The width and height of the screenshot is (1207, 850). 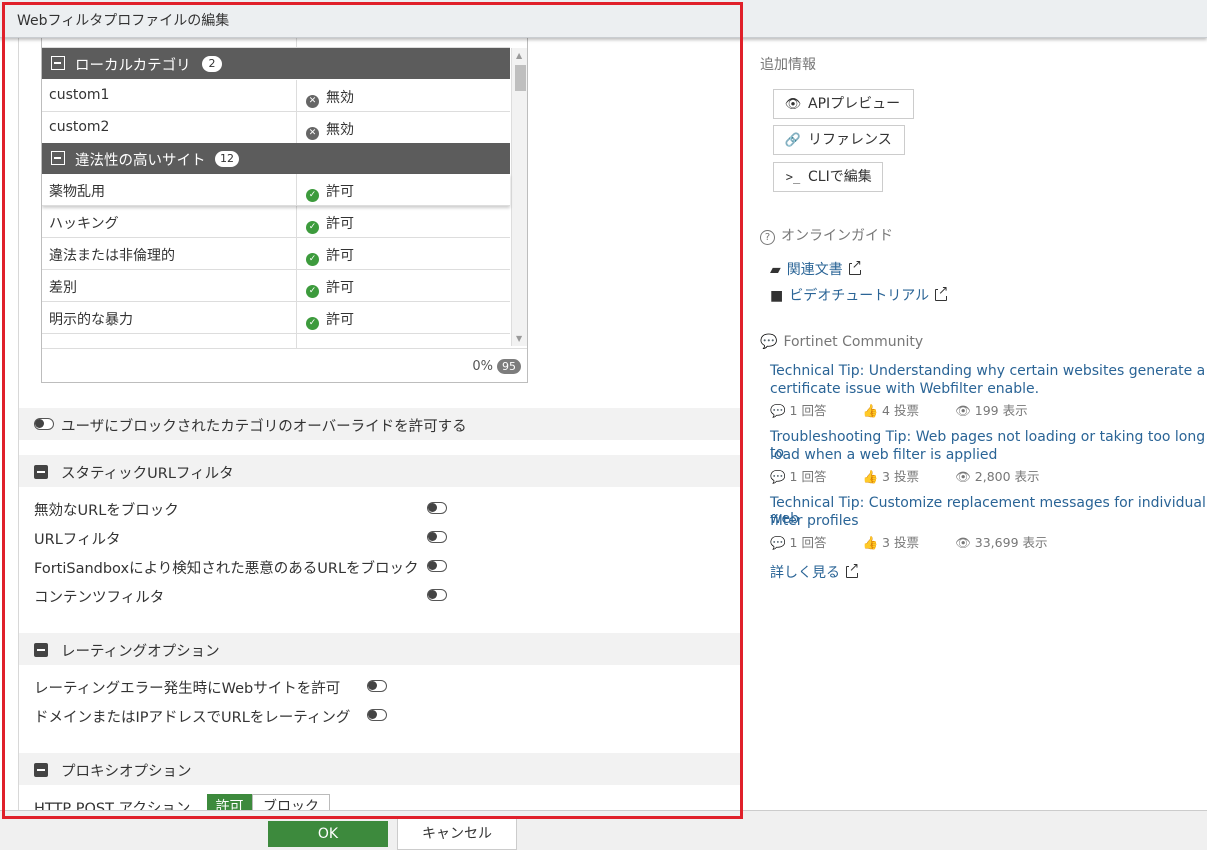 I want to click on http-post-allow-button: 許可, so click(x=229, y=802).